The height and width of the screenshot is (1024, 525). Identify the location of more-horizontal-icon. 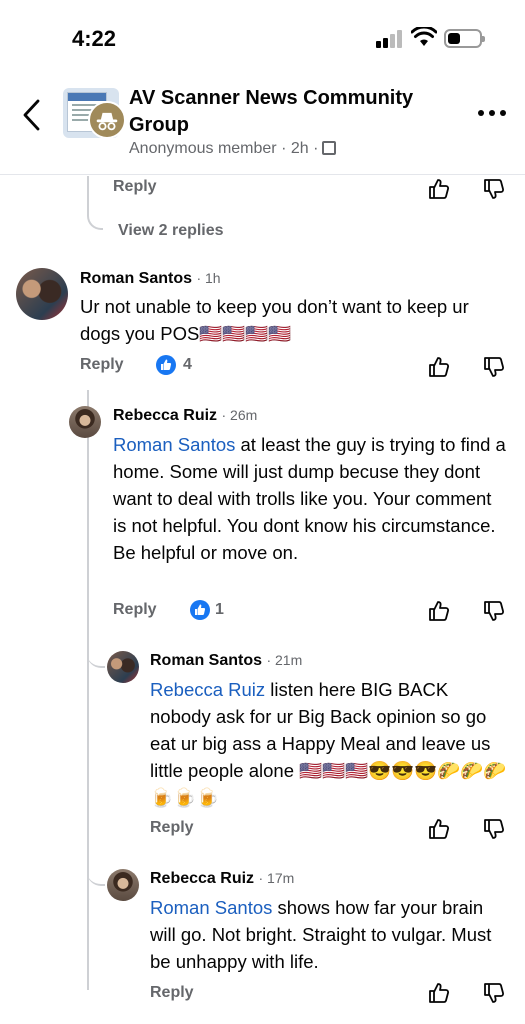
(492, 113).